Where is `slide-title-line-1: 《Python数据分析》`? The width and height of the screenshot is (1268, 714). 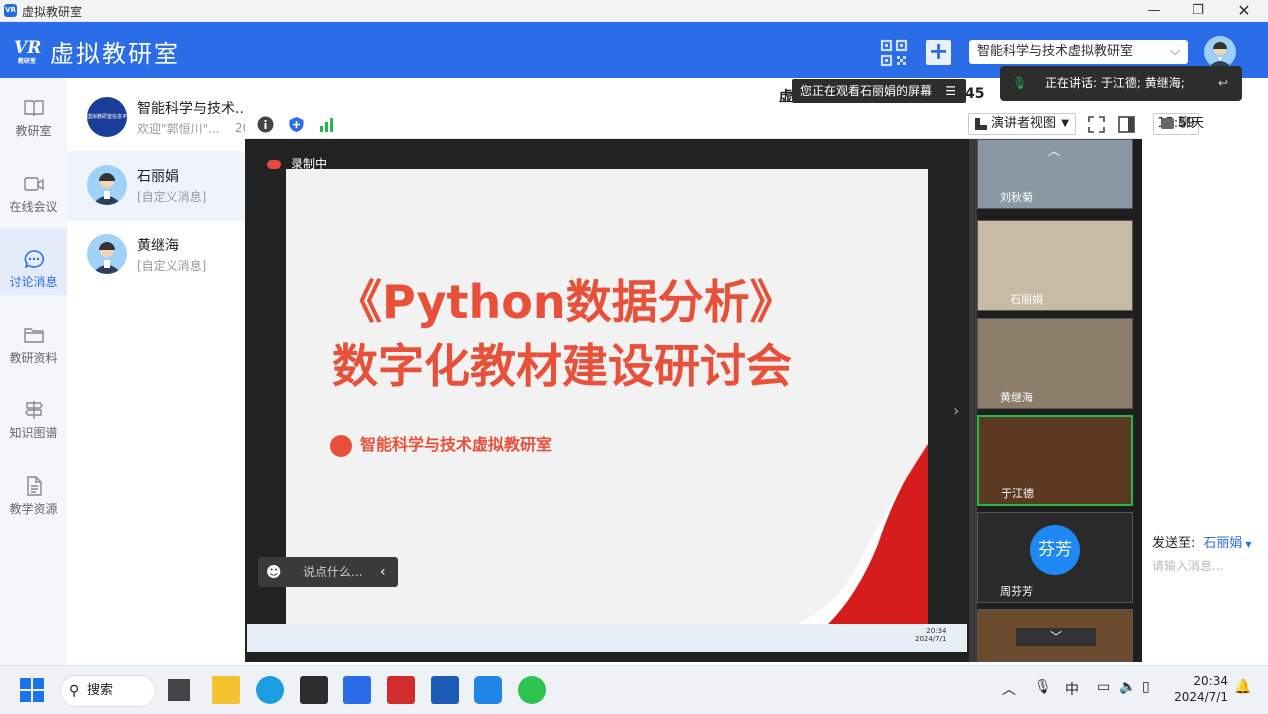
slide-title-line-1: 《Python数据分析》 is located at coordinates (566, 302).